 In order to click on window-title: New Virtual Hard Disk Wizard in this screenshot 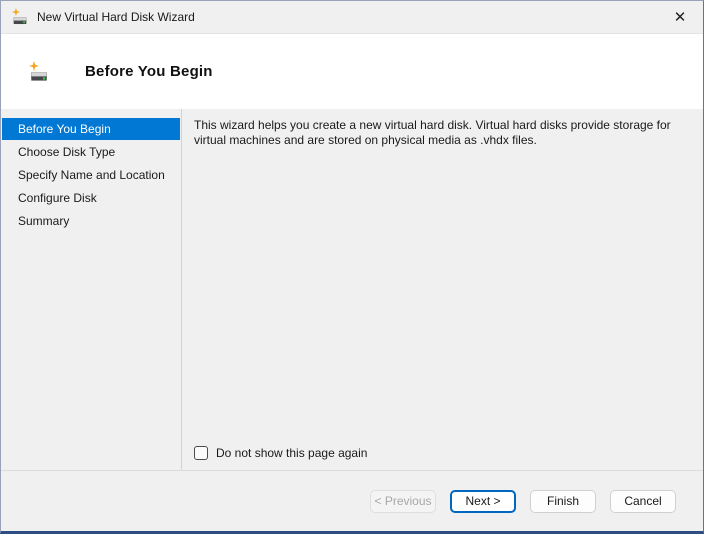, I will do `click(116, 17)`.